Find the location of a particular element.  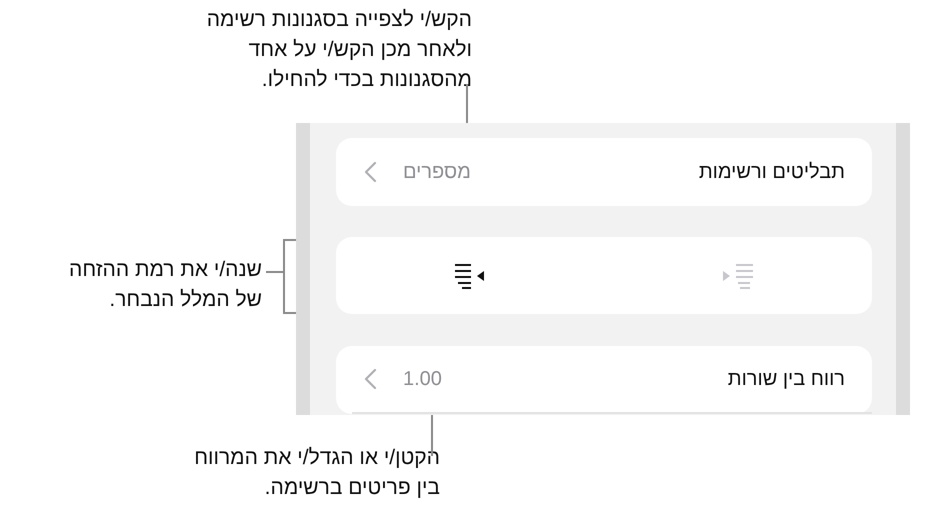

callout-text: הקטן/י או הגדל/י את המרווח בין פריטים ברשימה. is located at coordinates (317, 473).